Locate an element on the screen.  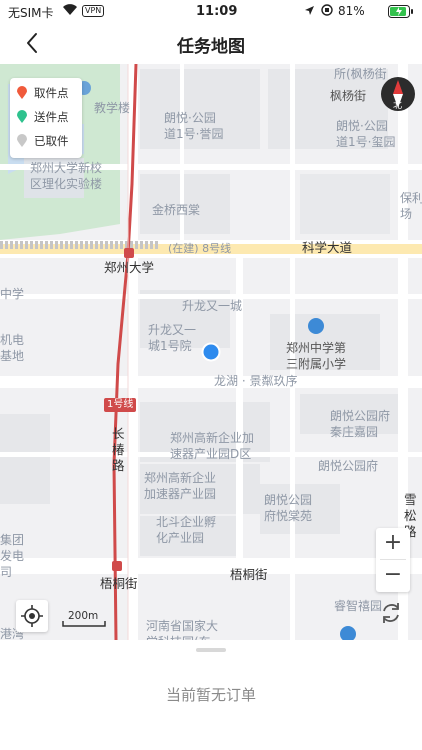
order-panel: 当前暂无订单 is located at coordinates (211, 695).